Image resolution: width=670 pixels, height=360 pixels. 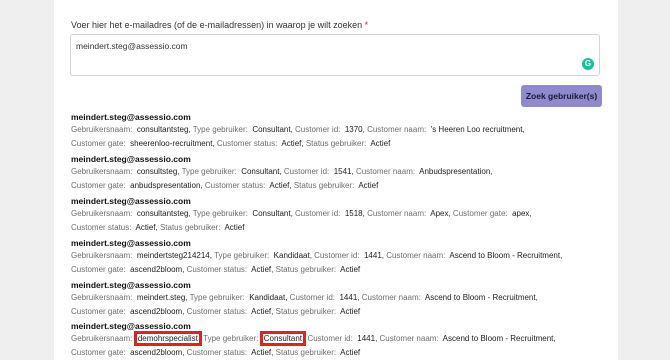 What do you see at coordinates (561, 96) in the screenshot?
I see `search-users-button: Zoek gebruiker(s)` at bounding box center [561, 96].